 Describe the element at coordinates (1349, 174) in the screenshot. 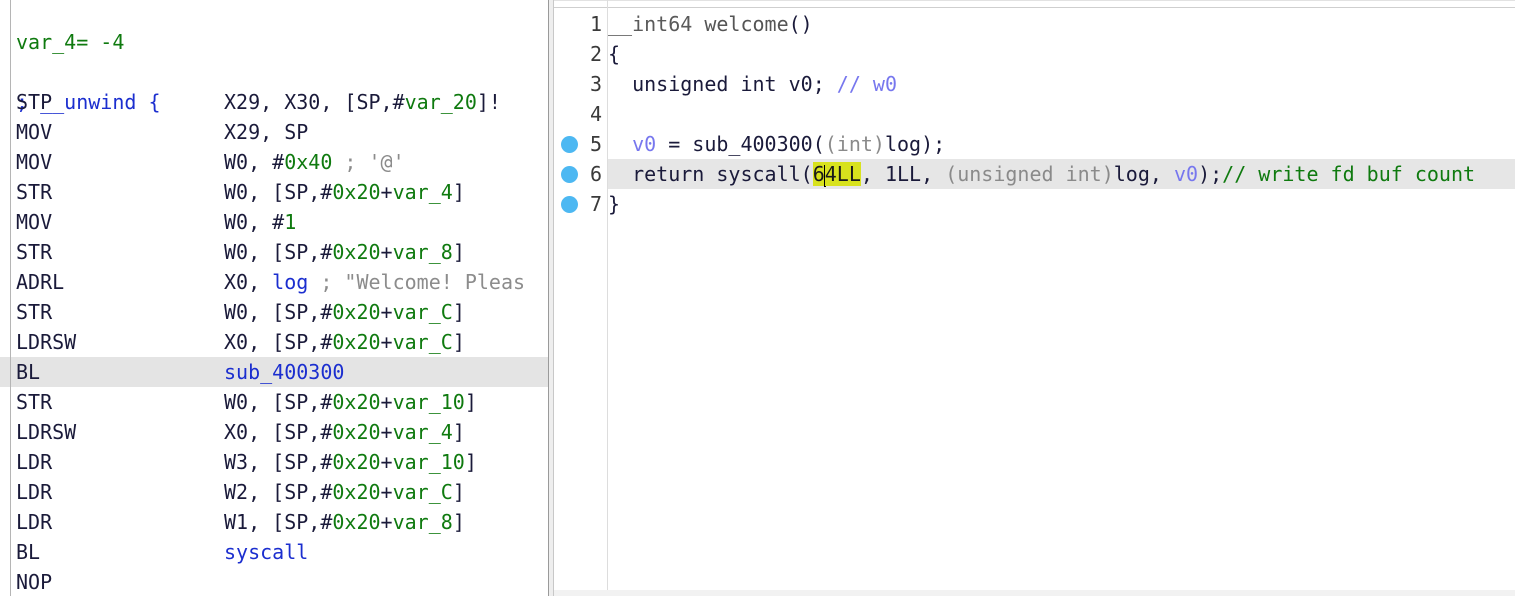

I see `code-token: // write fd buf count` at that location.